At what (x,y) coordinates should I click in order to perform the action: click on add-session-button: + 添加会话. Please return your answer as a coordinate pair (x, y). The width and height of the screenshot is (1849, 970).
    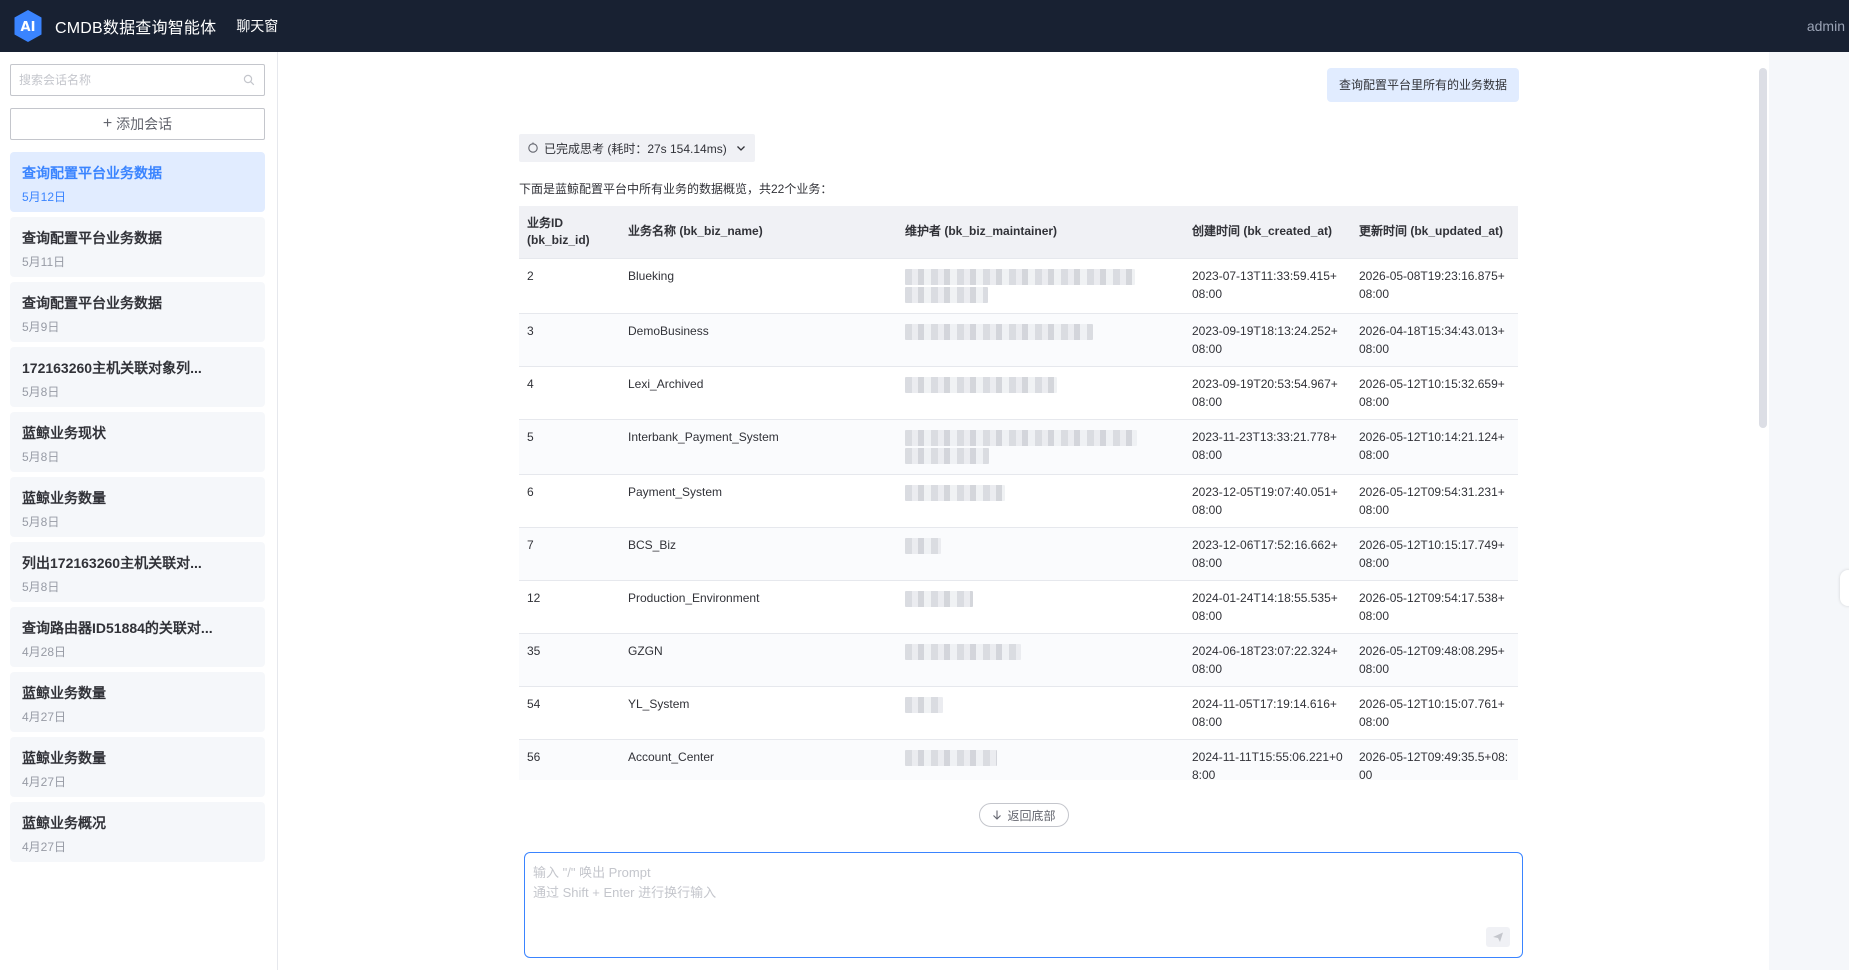
    Looking at the image, I should click on (137, 124).